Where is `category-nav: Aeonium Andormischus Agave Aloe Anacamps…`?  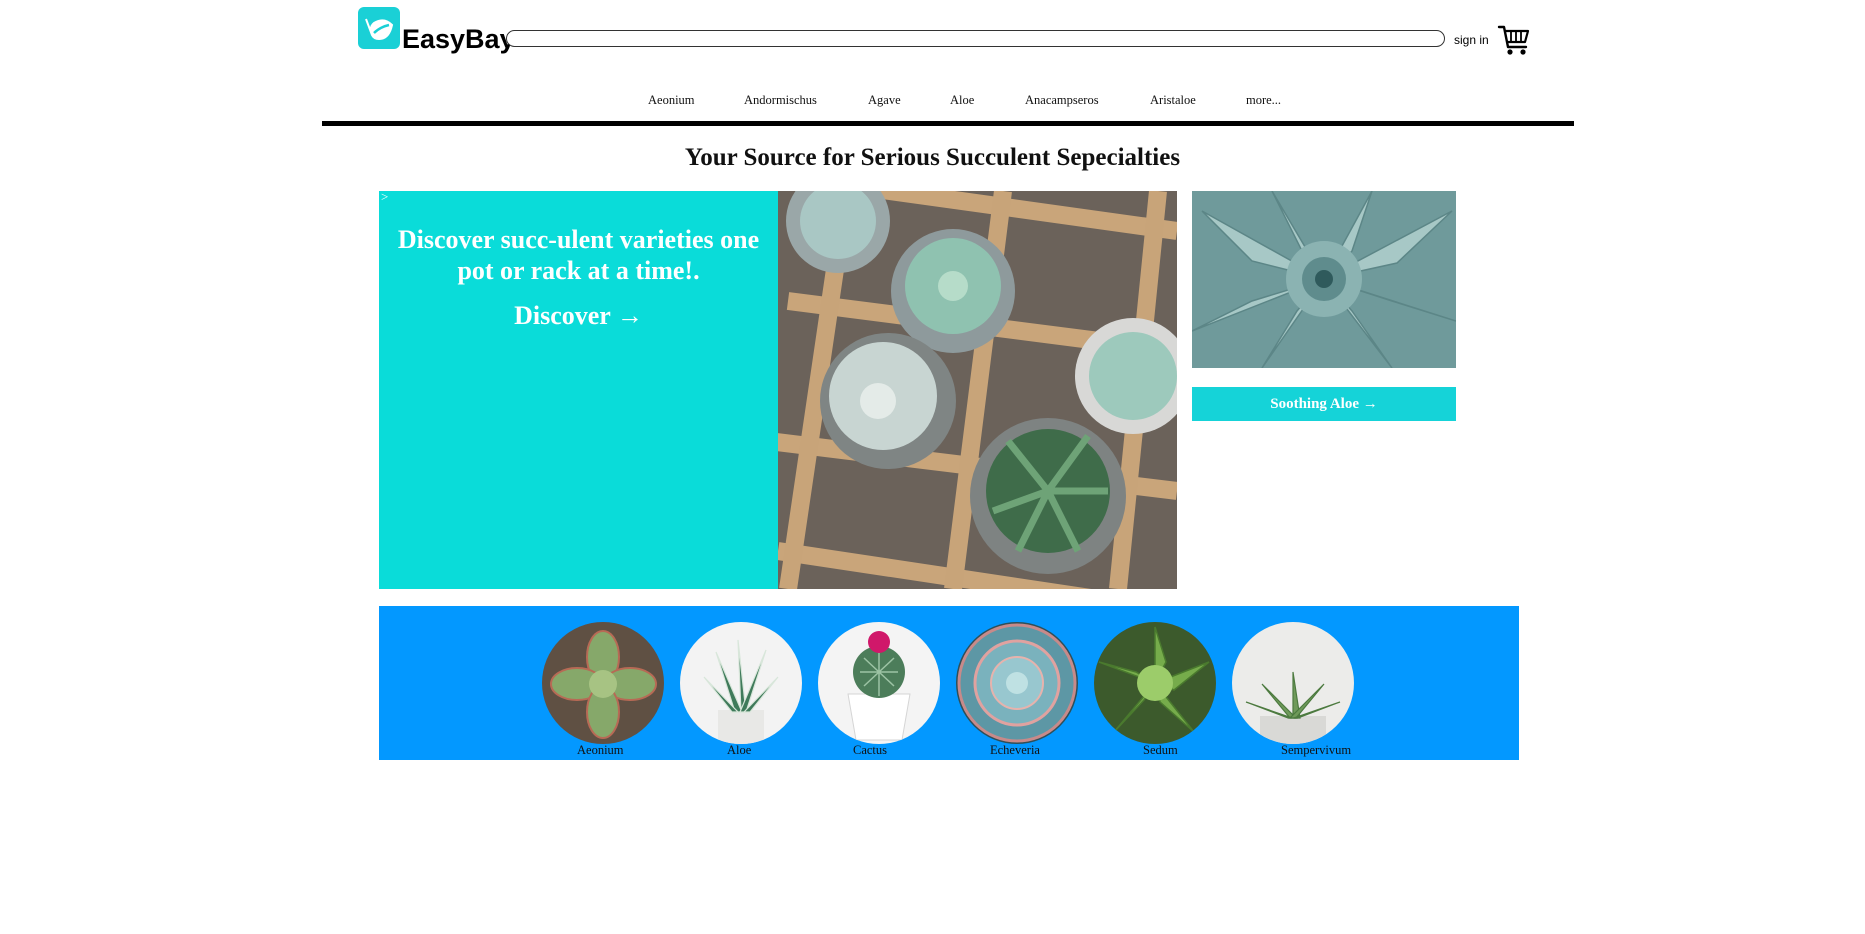 category-nav: Aeonium Andormischus Agave Aloe Anacamps… is located at coordinates (932, 102).